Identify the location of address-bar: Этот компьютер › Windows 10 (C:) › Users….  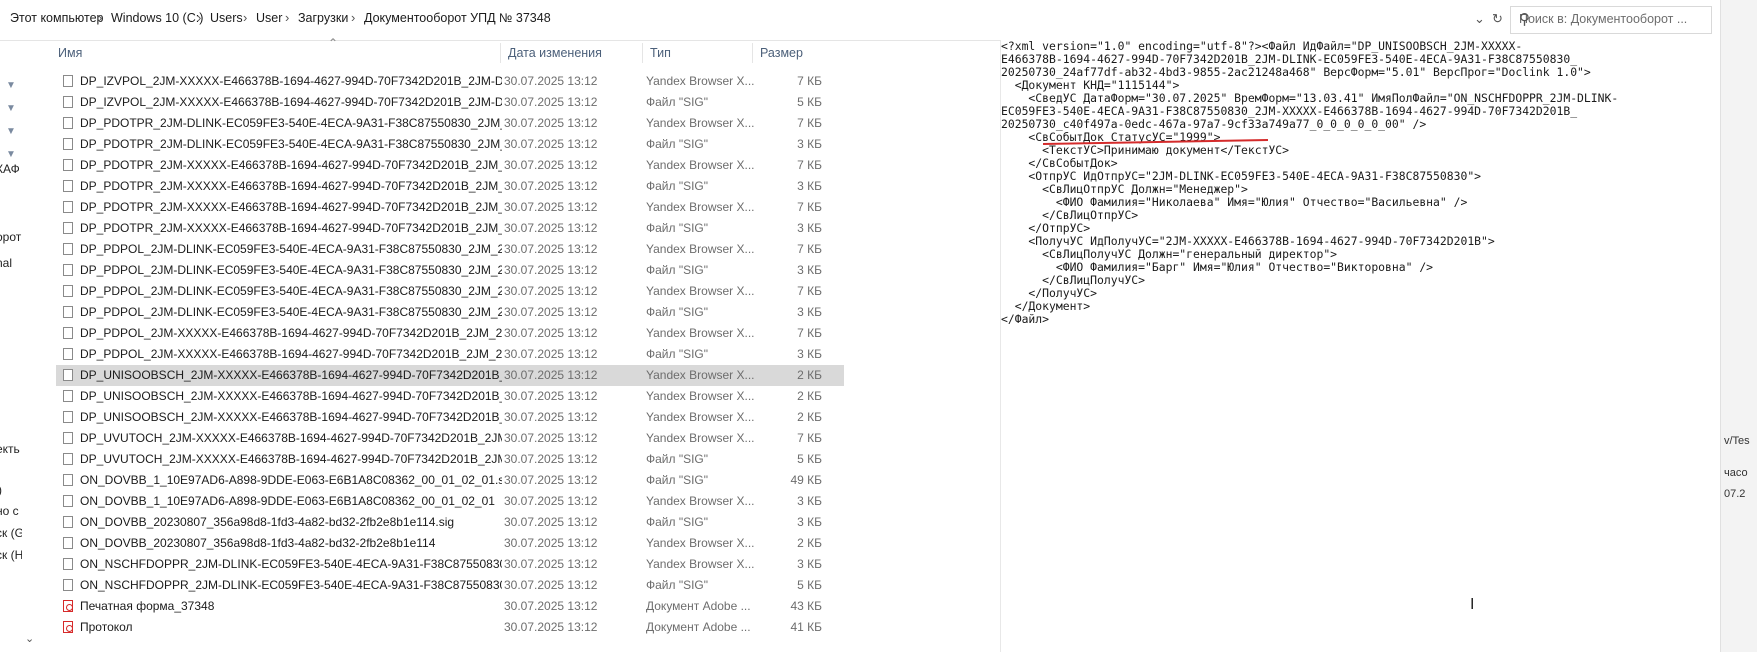
(878, 20).